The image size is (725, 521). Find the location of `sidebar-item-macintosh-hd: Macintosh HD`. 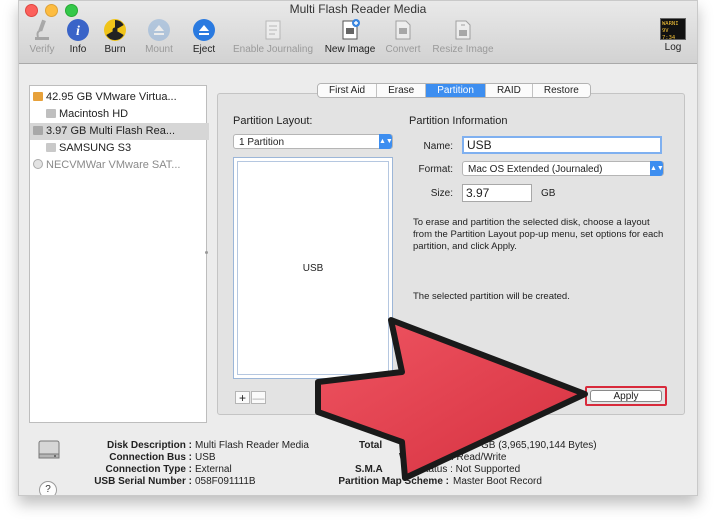

sidebar-item-macintosh-hd: Macintosh HD is located at coordinates (126, 114).